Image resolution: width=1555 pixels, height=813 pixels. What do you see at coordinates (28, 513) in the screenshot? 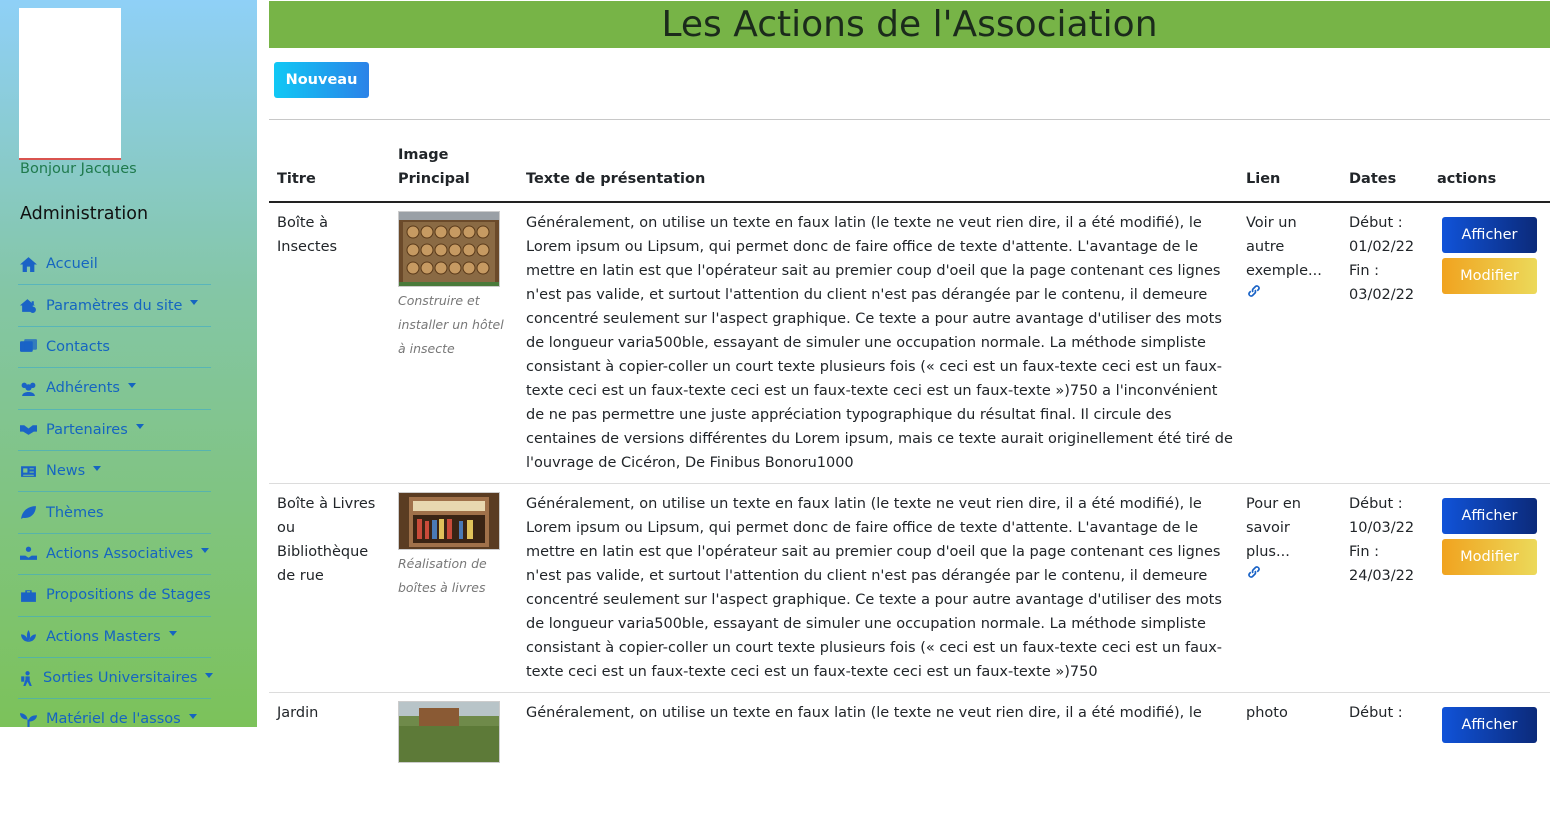
I see `leaf-icon` at bounding box center [28, 513].